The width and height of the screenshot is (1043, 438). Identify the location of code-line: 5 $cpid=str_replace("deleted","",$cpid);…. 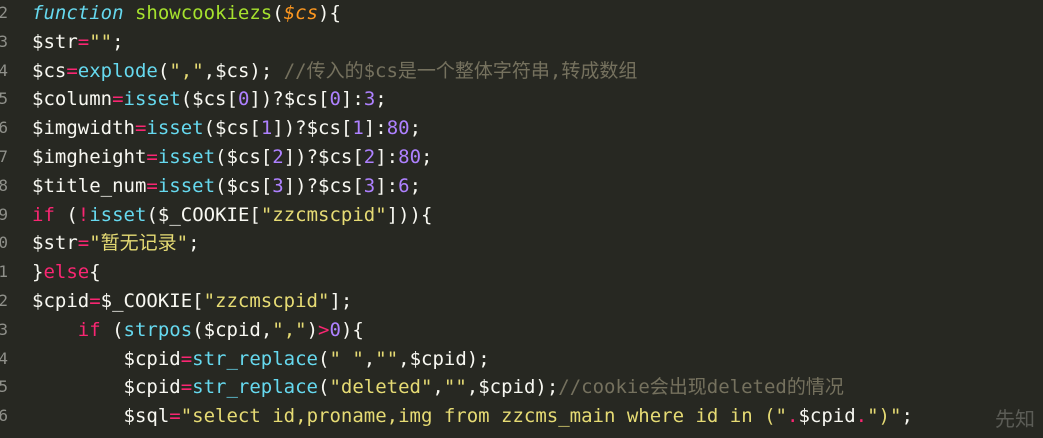
(521, 387).